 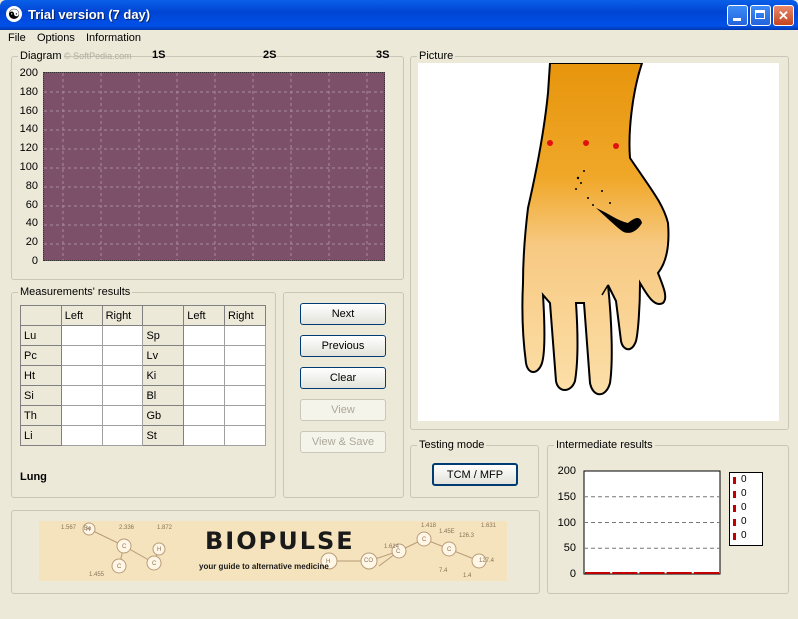 I want to click on header-left: Left, so click(x=204, y=315).